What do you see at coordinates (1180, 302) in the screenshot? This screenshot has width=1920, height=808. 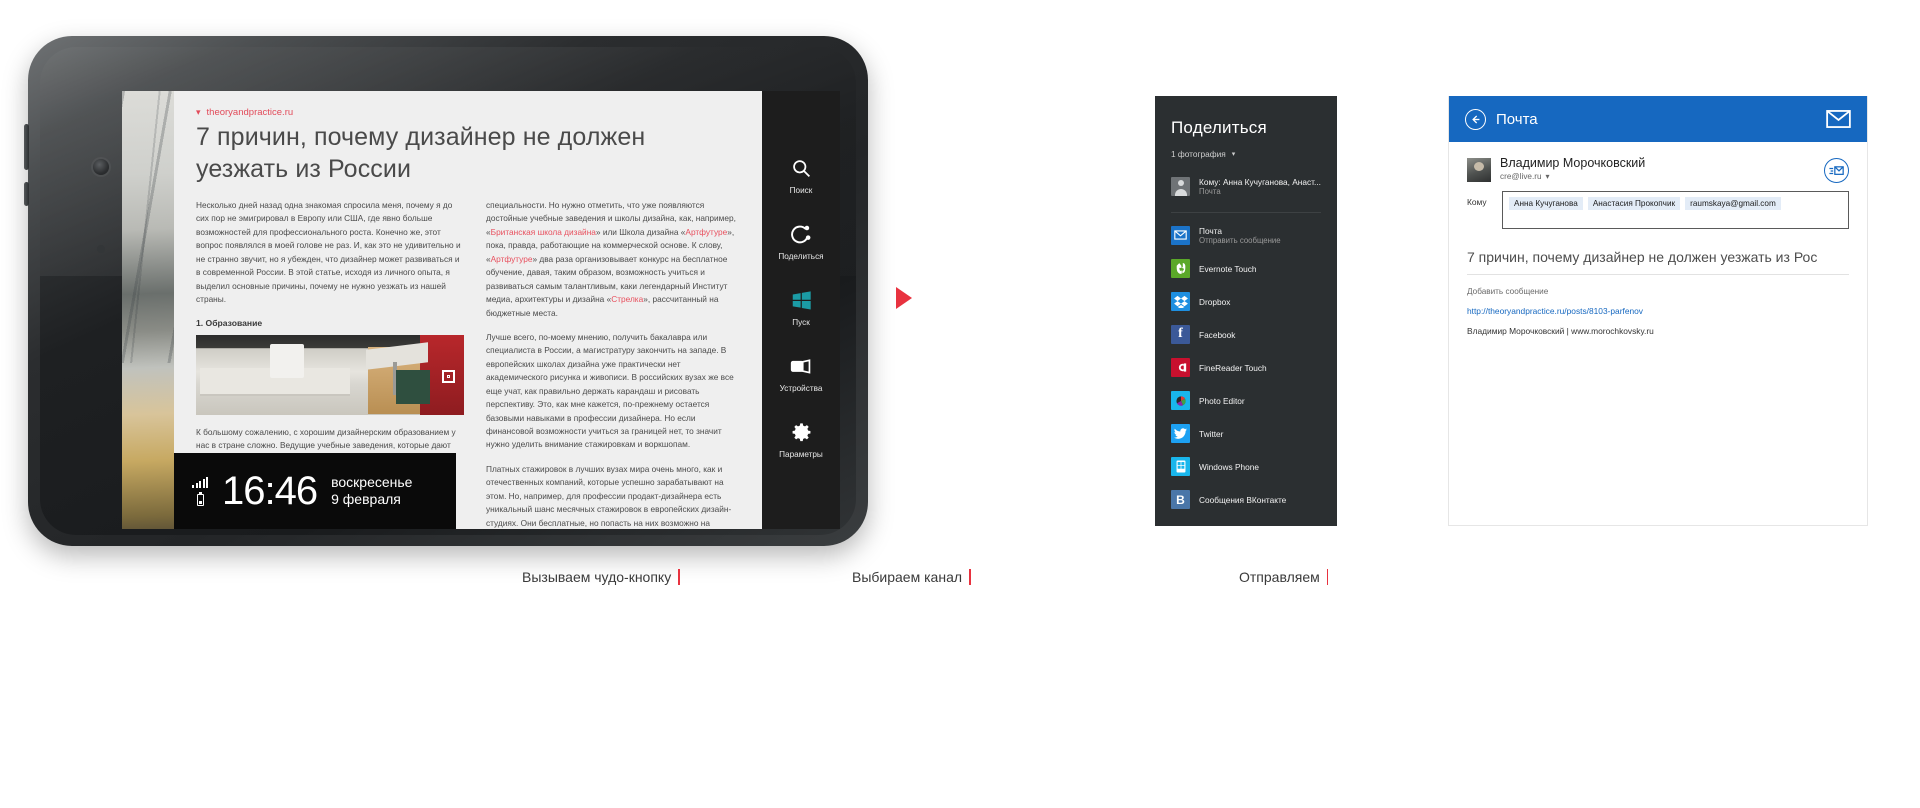 I see `dropbox-icon` at bounding box center [1180, 302].